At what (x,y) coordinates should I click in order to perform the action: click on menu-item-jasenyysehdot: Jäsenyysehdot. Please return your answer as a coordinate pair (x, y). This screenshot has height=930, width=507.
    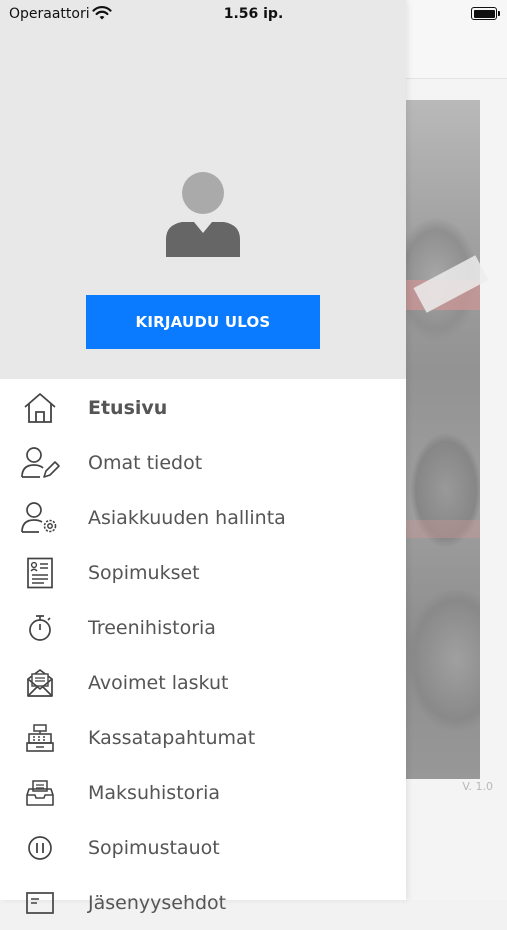
    Looking at the image, I should click on (203, 902).